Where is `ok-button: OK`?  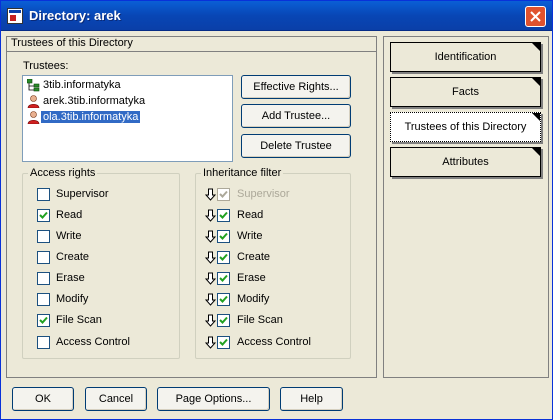
ok-button: OK is located at coordinates (43, 399).